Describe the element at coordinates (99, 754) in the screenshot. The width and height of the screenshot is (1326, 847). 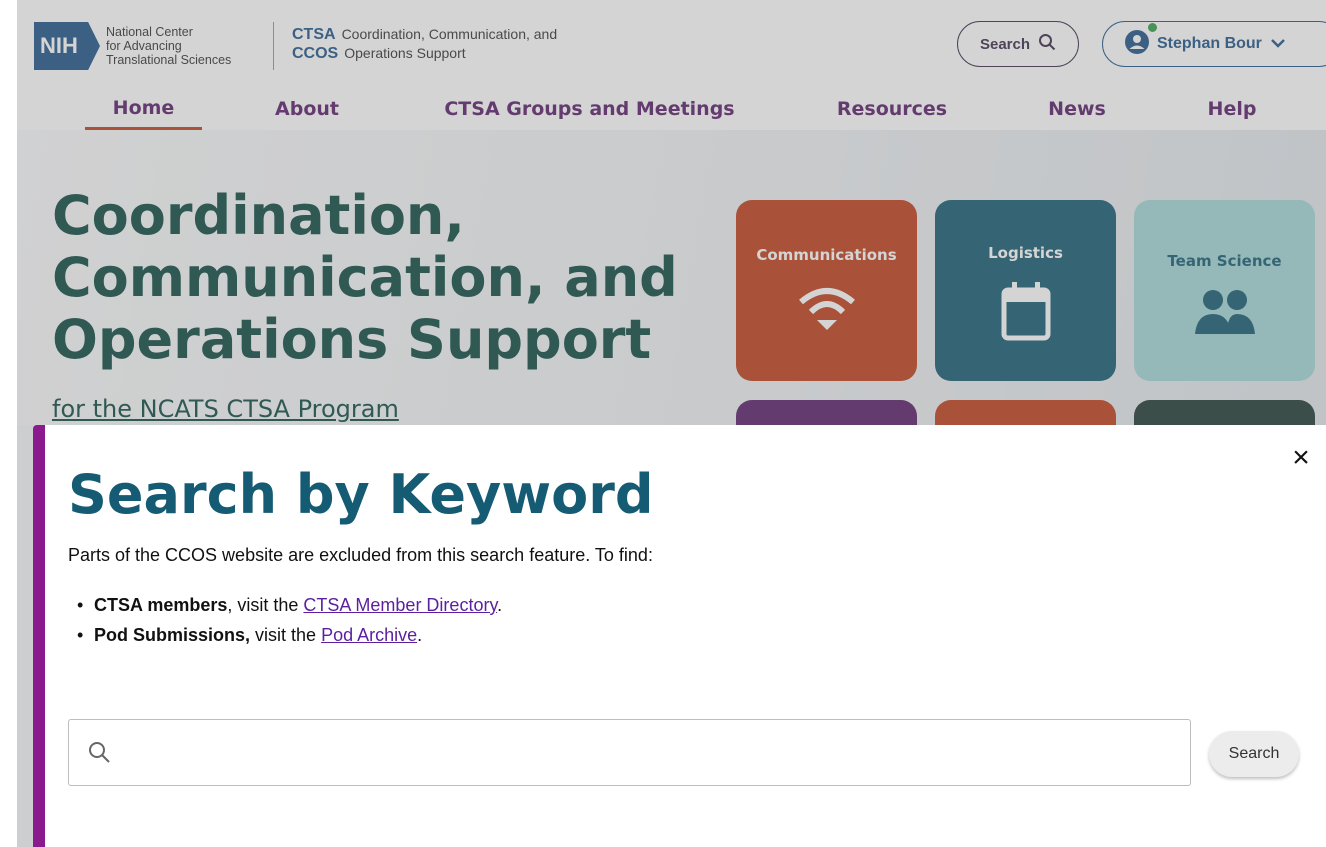
I see `search-icon` at that location.